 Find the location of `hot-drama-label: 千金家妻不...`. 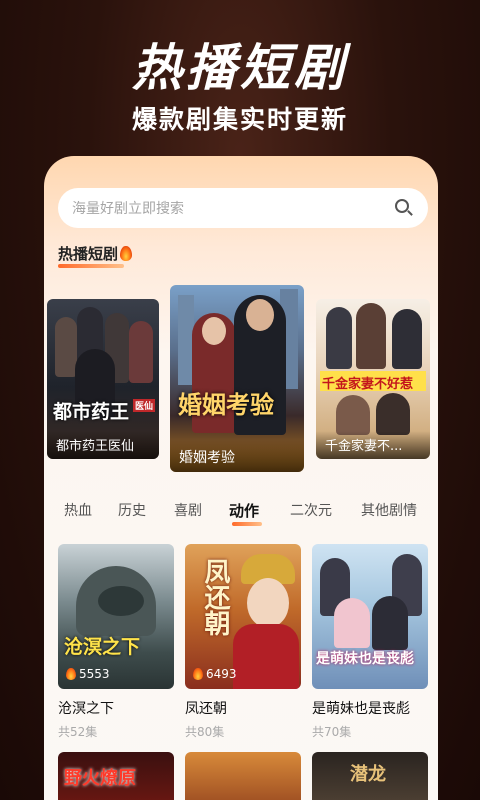

hot-drama-label: 千金家妻不... is located at coordinates (373, 445).